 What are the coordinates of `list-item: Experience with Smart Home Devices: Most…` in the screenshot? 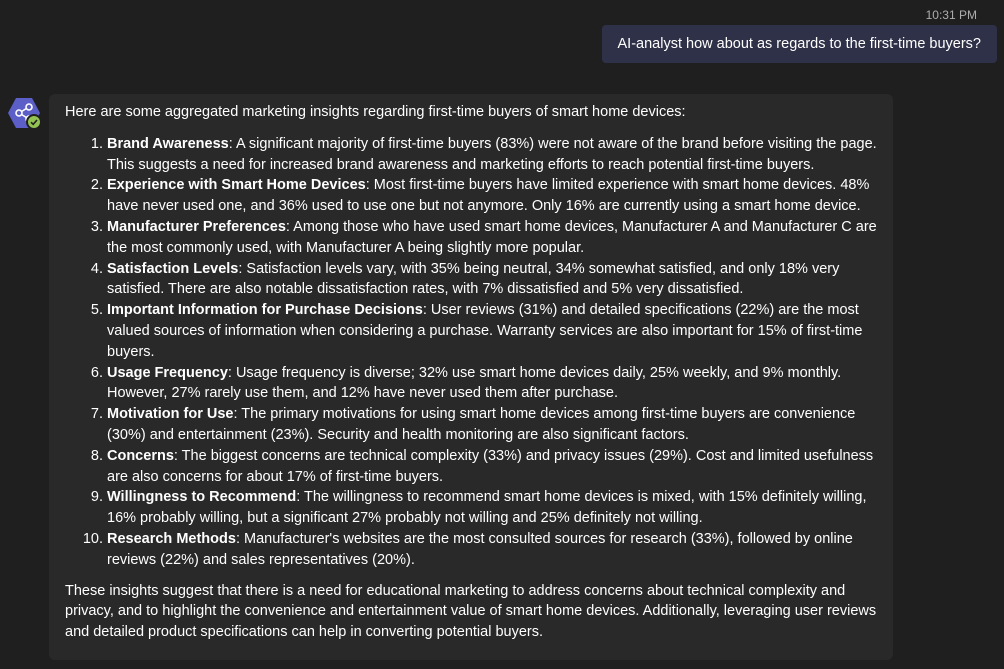 It's located at (492, 196).